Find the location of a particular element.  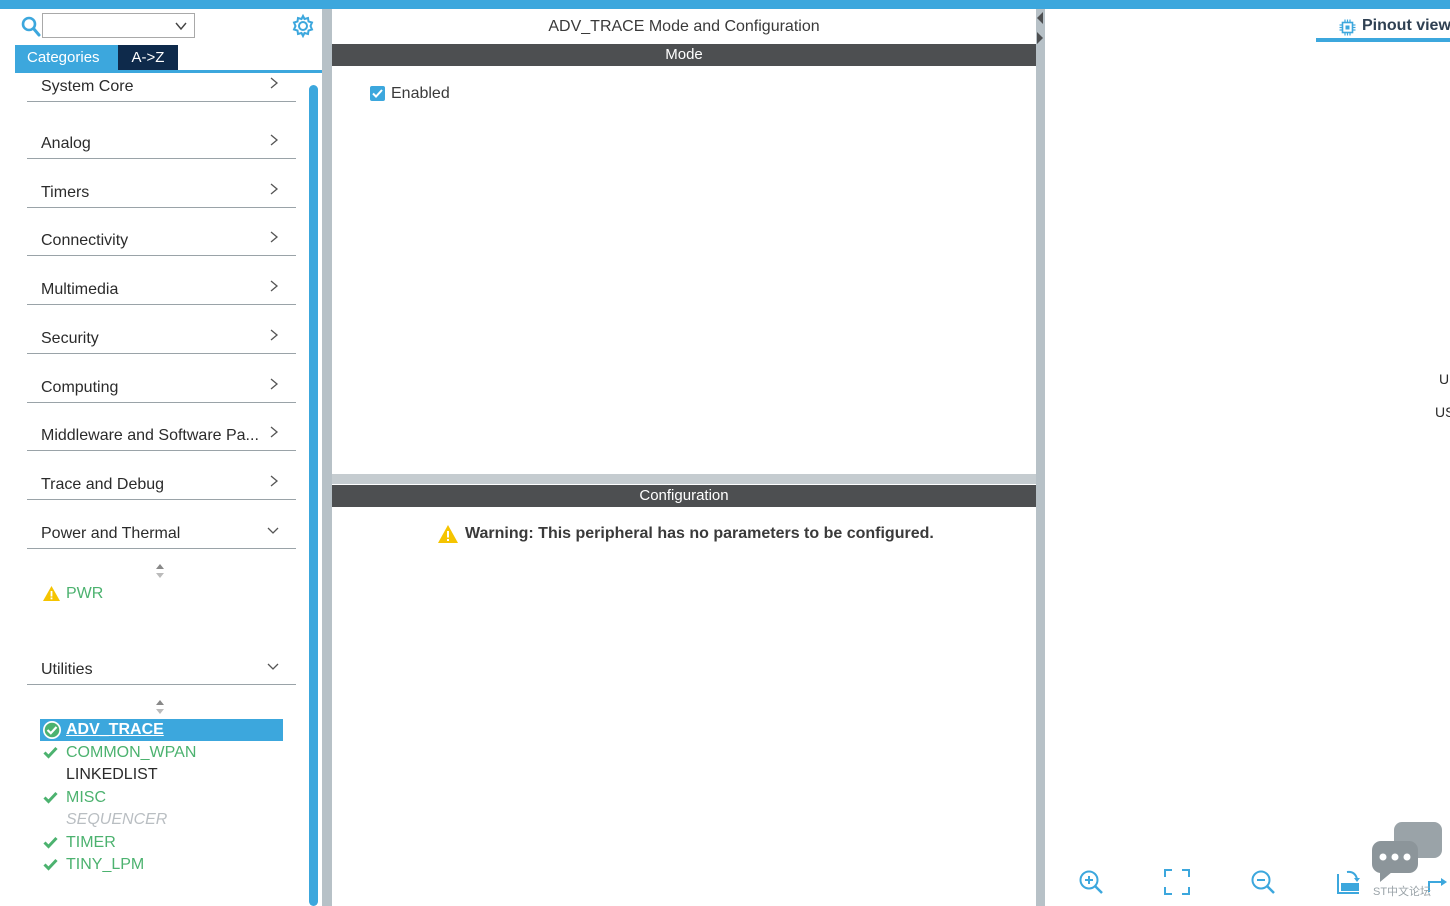

forum-watermark: ST中文论坛 is located at coordinates (1402, 892).